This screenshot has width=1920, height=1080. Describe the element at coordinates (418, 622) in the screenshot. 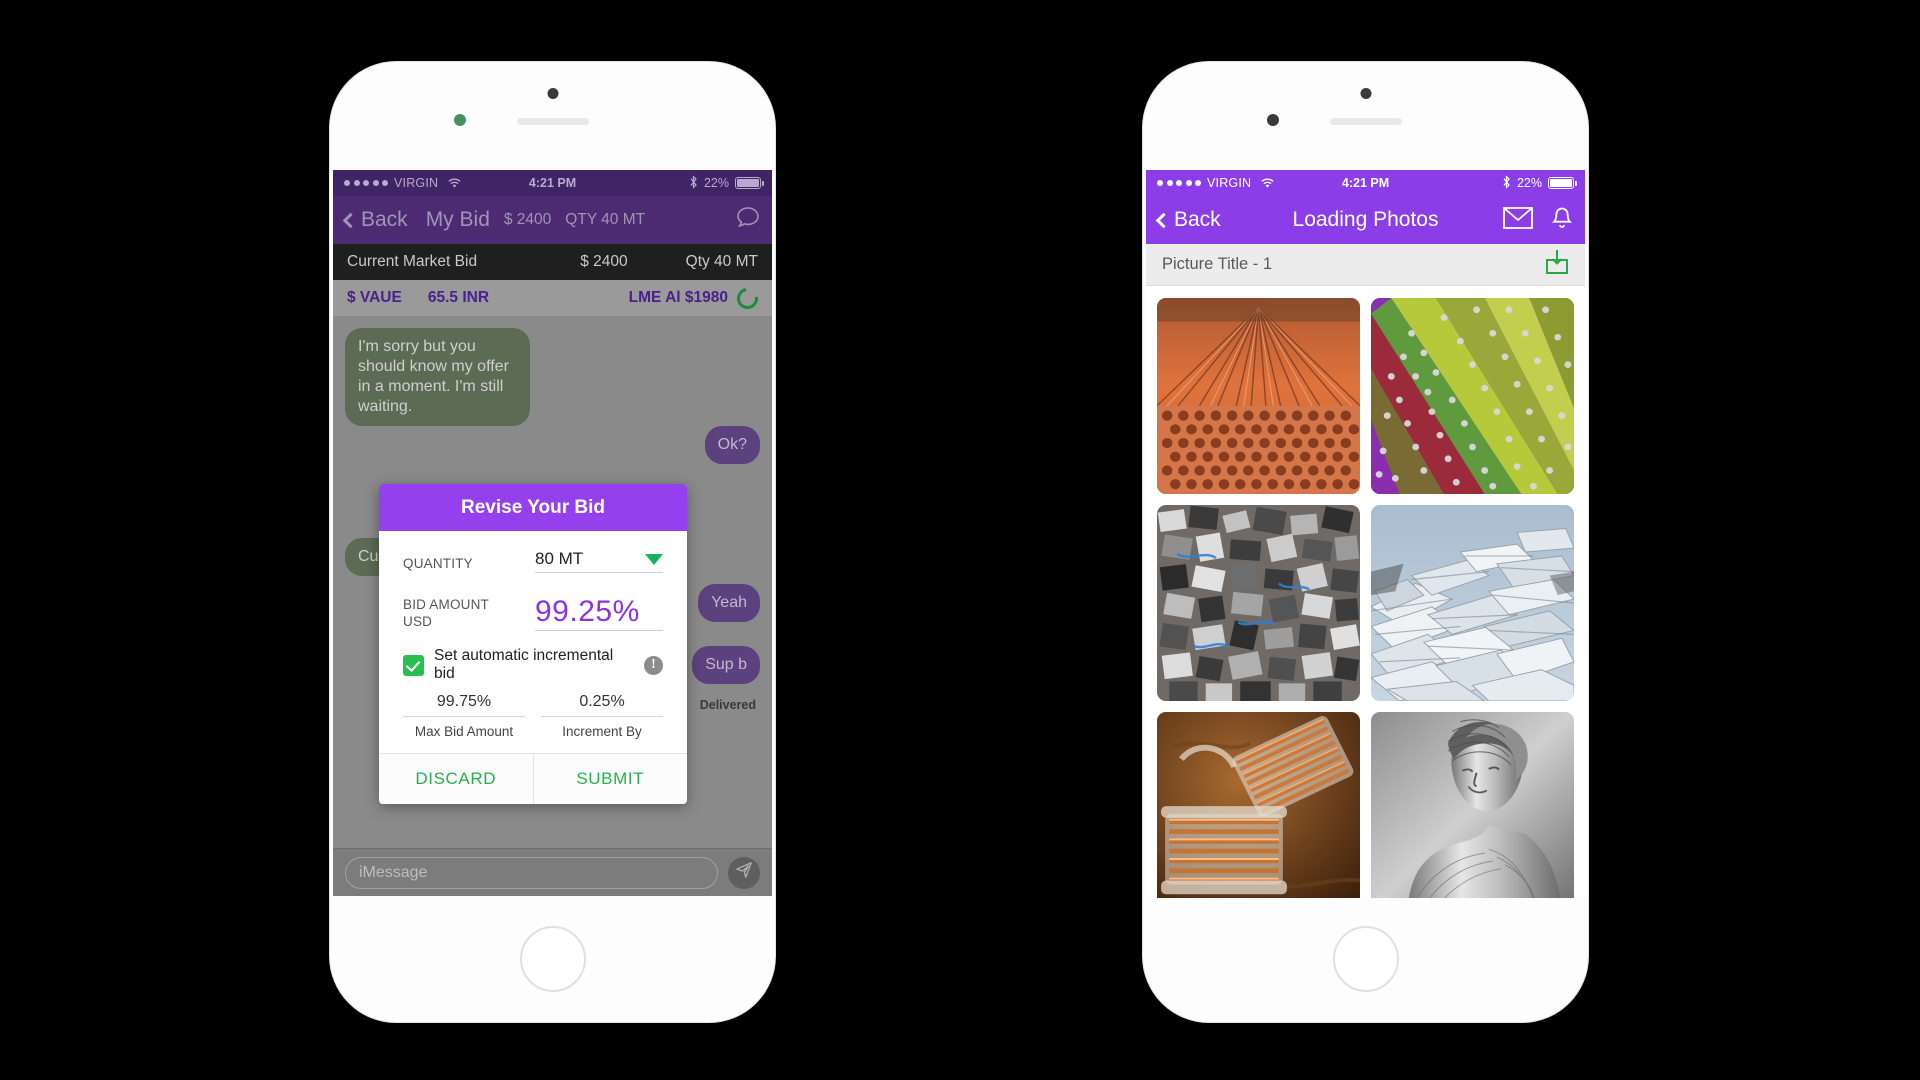

I see `bid-amount-label-line2: USD` at that location.